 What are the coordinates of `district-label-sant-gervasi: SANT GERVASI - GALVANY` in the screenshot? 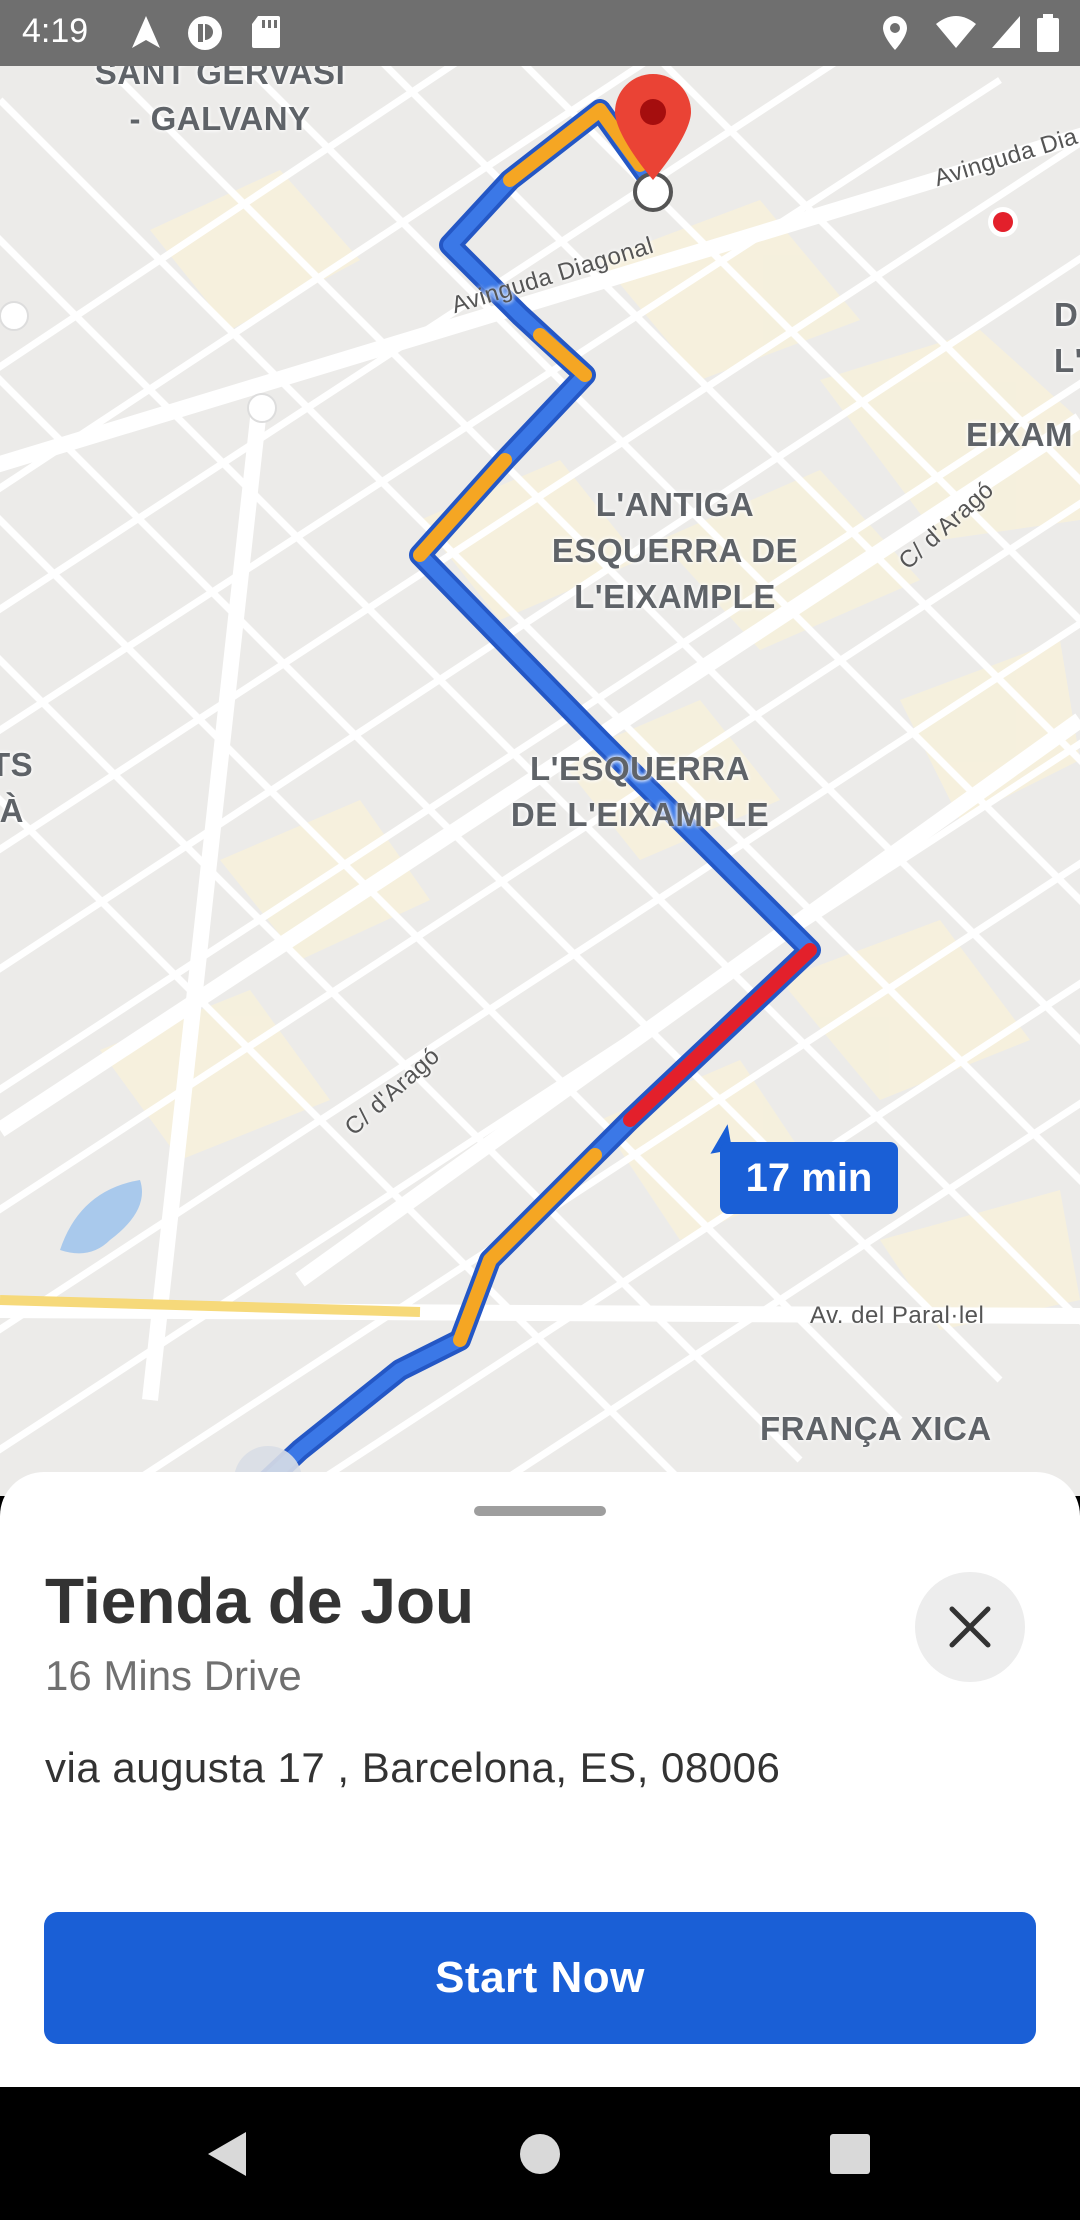 It's located at (220, 101).